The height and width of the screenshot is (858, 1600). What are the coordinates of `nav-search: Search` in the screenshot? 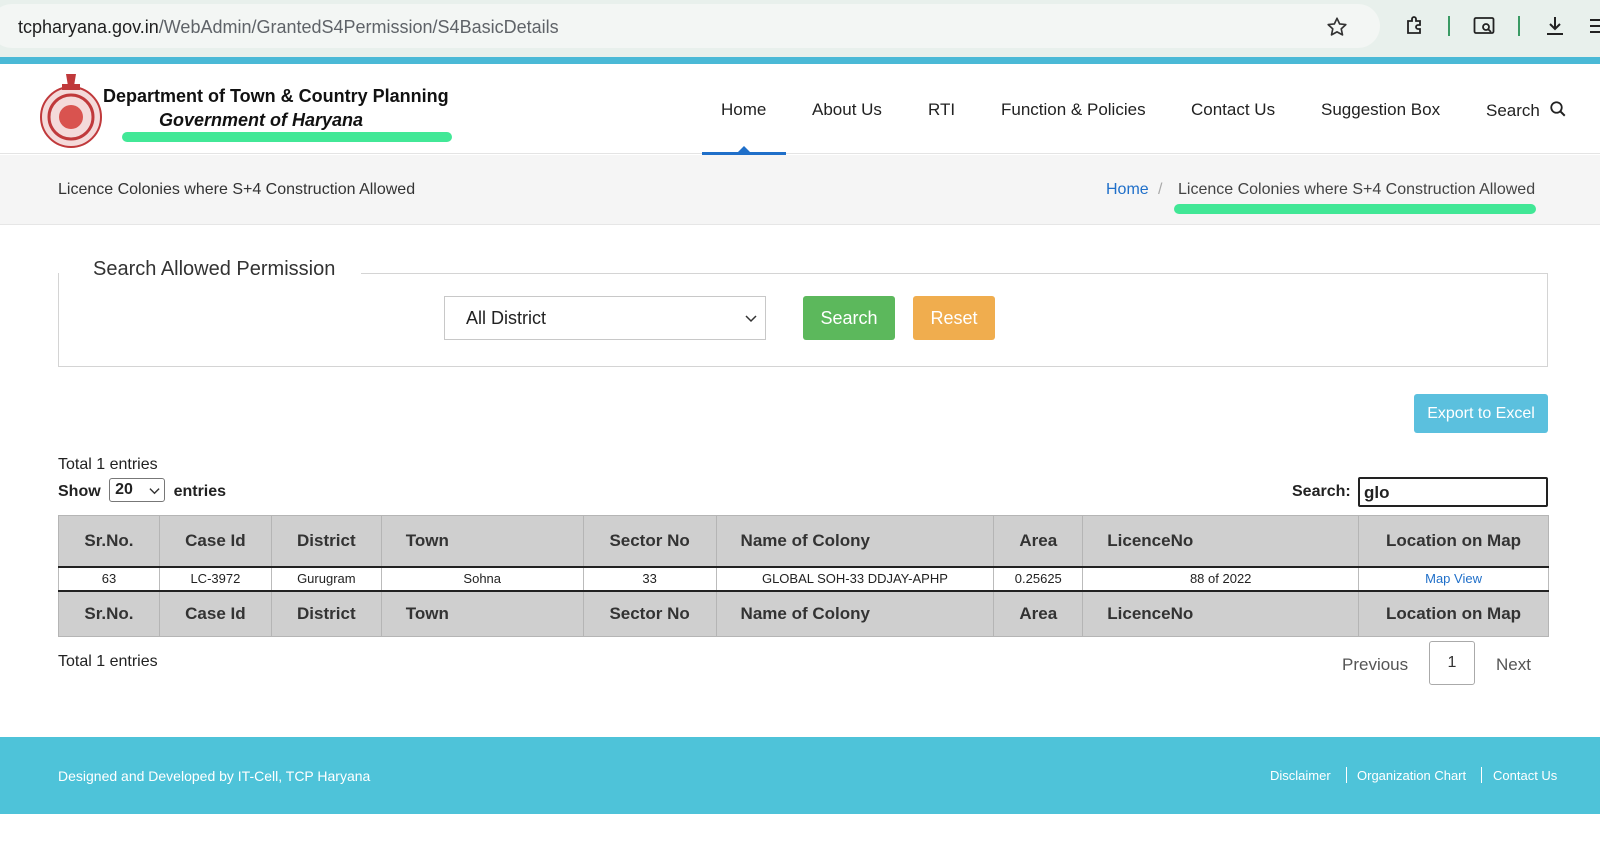 It's located at (1526, 110).